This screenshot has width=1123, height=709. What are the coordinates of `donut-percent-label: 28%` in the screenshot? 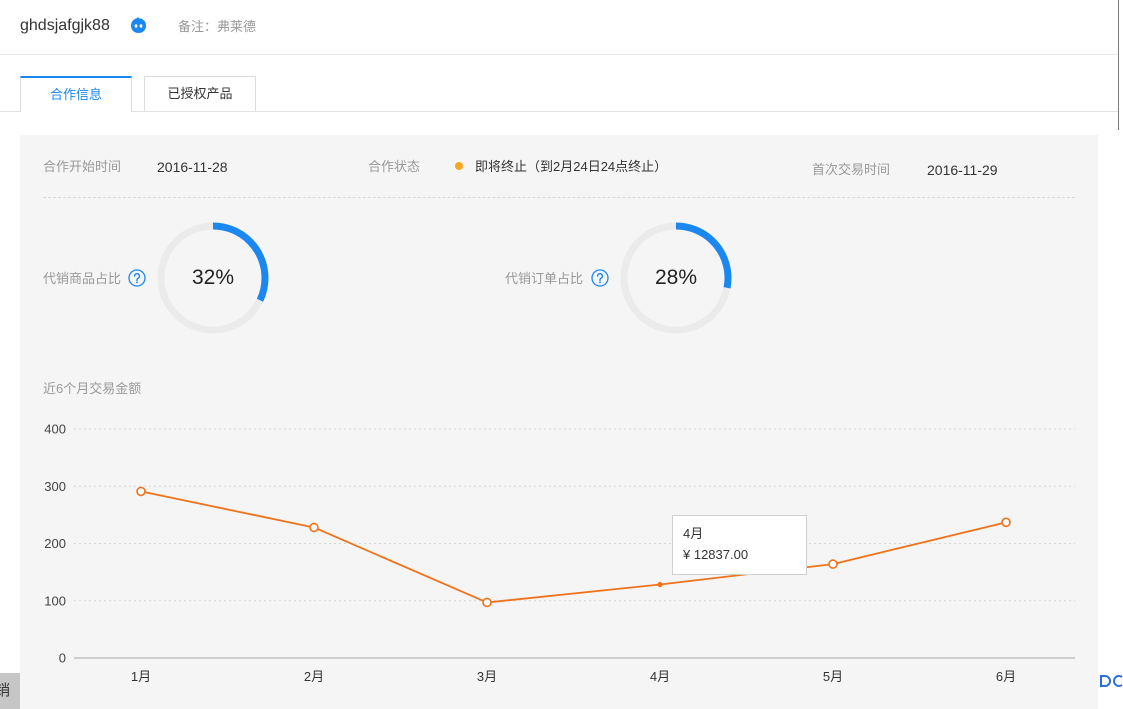 It's located at (676, 277).